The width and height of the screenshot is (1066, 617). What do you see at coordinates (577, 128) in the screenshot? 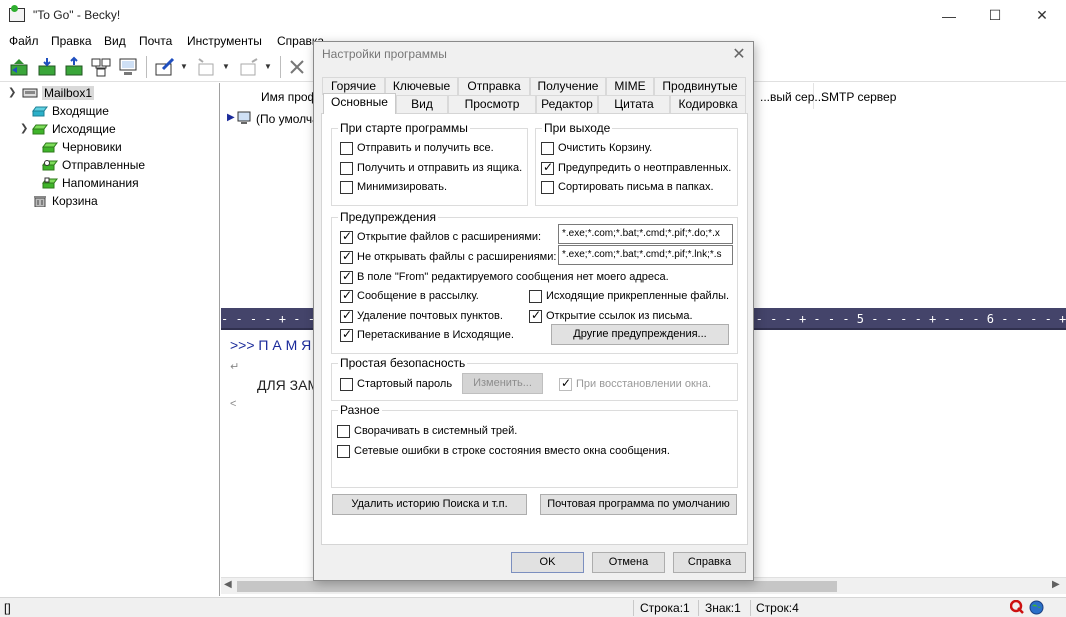
I see `exit-group-title: При выходе` at bounding box center [577, 128].